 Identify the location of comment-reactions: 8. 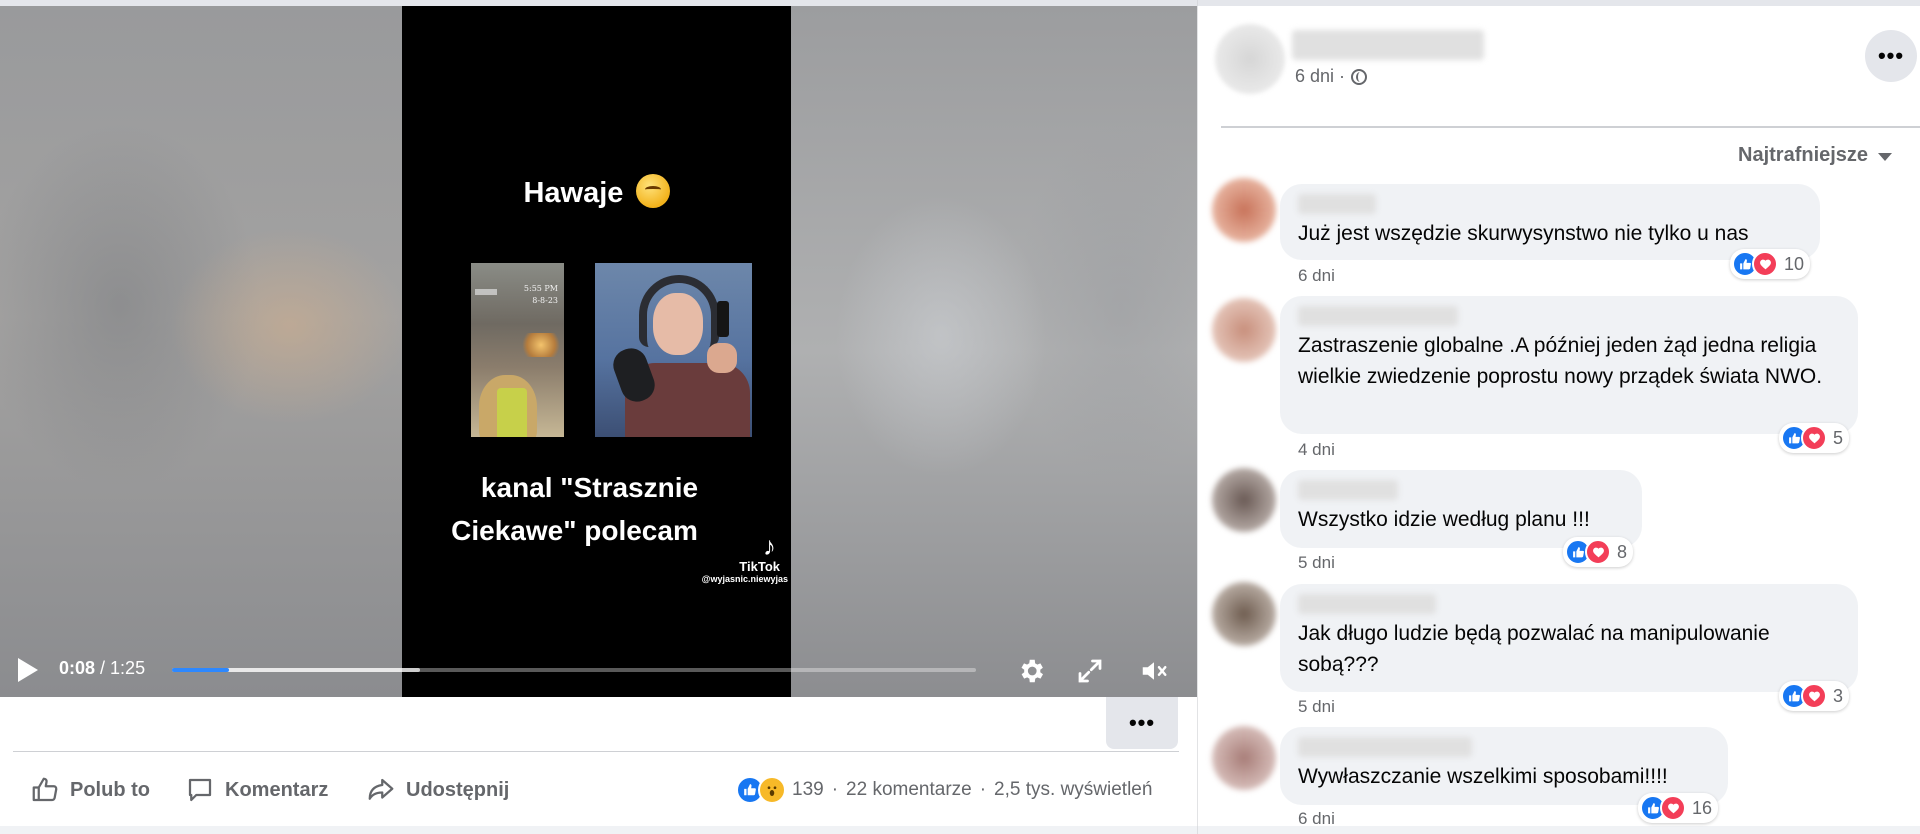
(1598, 552).